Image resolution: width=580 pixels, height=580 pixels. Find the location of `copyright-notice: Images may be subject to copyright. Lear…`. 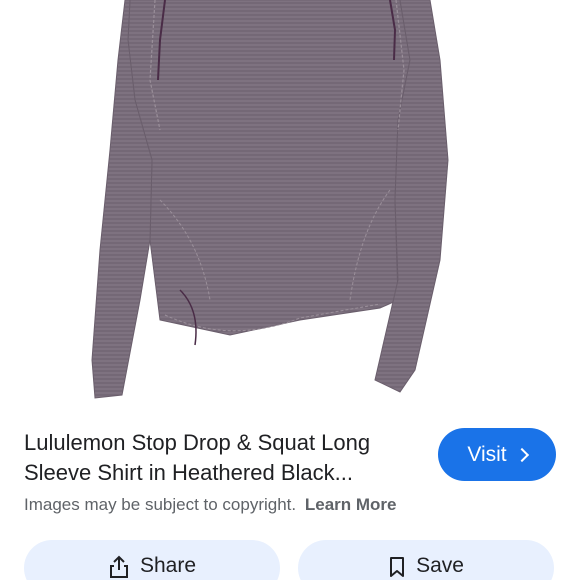

copyright-notice: Images may be subject to copyright. Lear… is located at coordinates (210, 505).